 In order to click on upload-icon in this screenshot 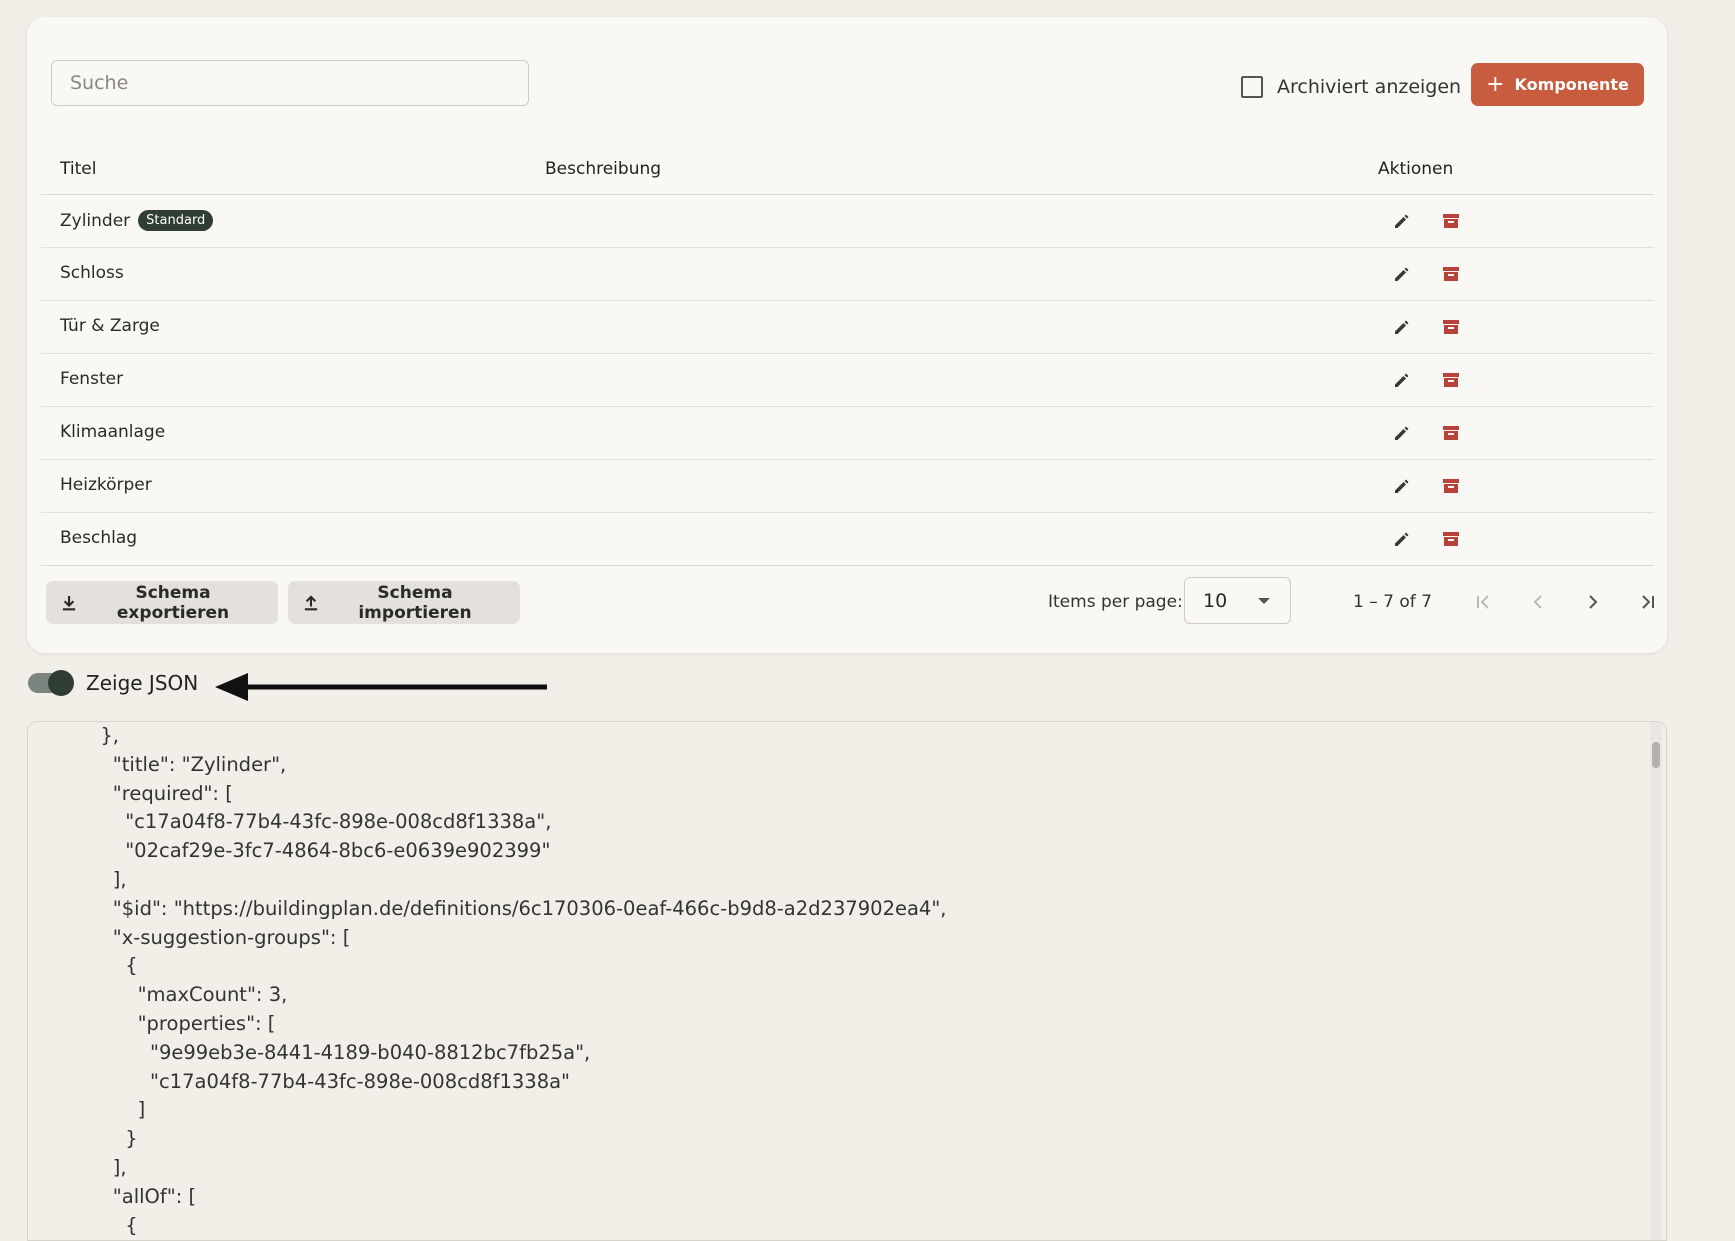, I will do `click(311, 602)`.